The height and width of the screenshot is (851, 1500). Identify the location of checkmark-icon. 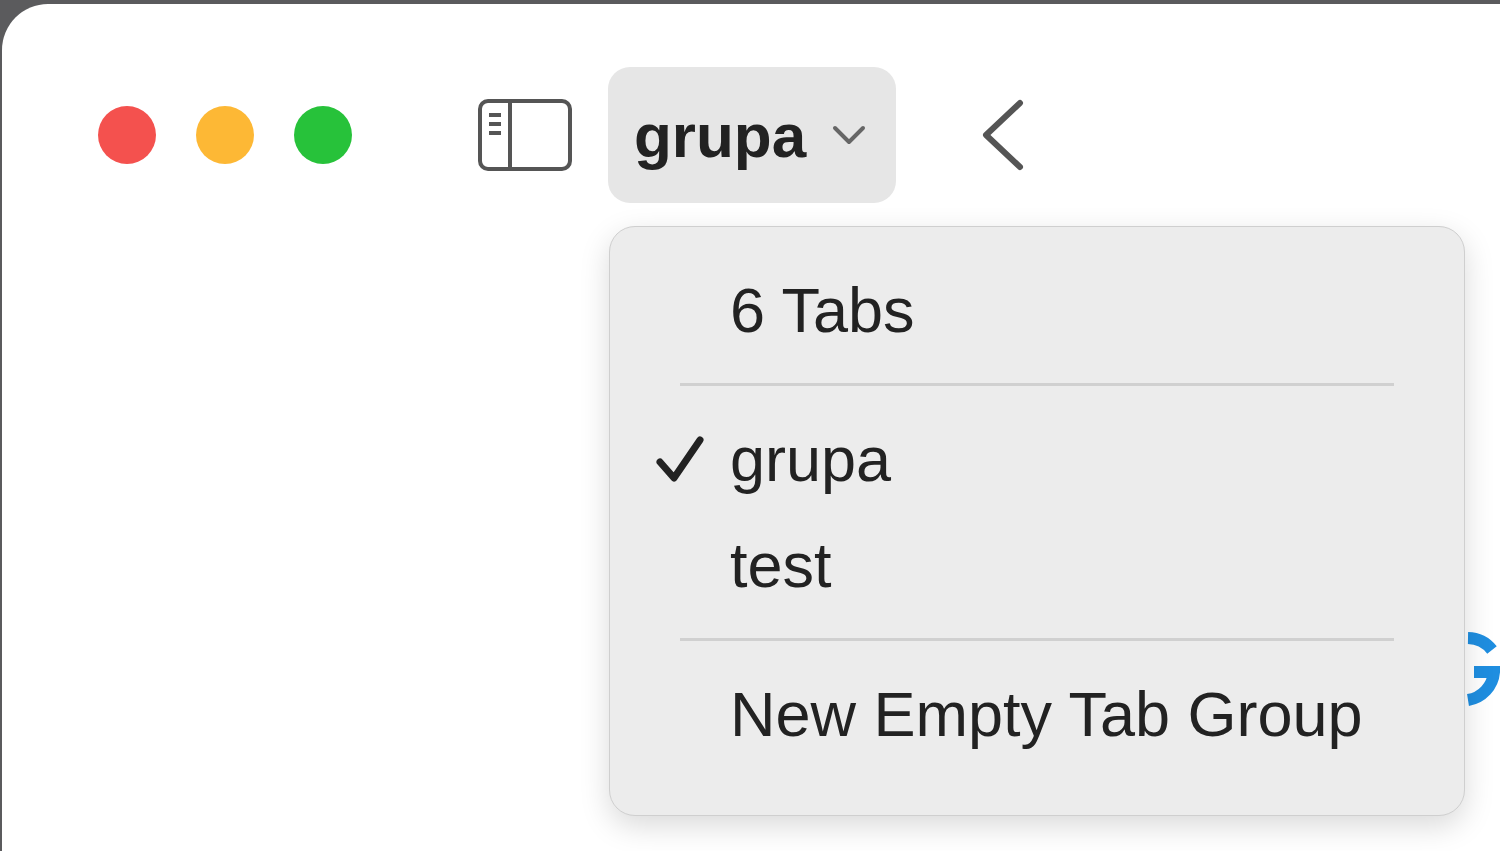
(680, 459).